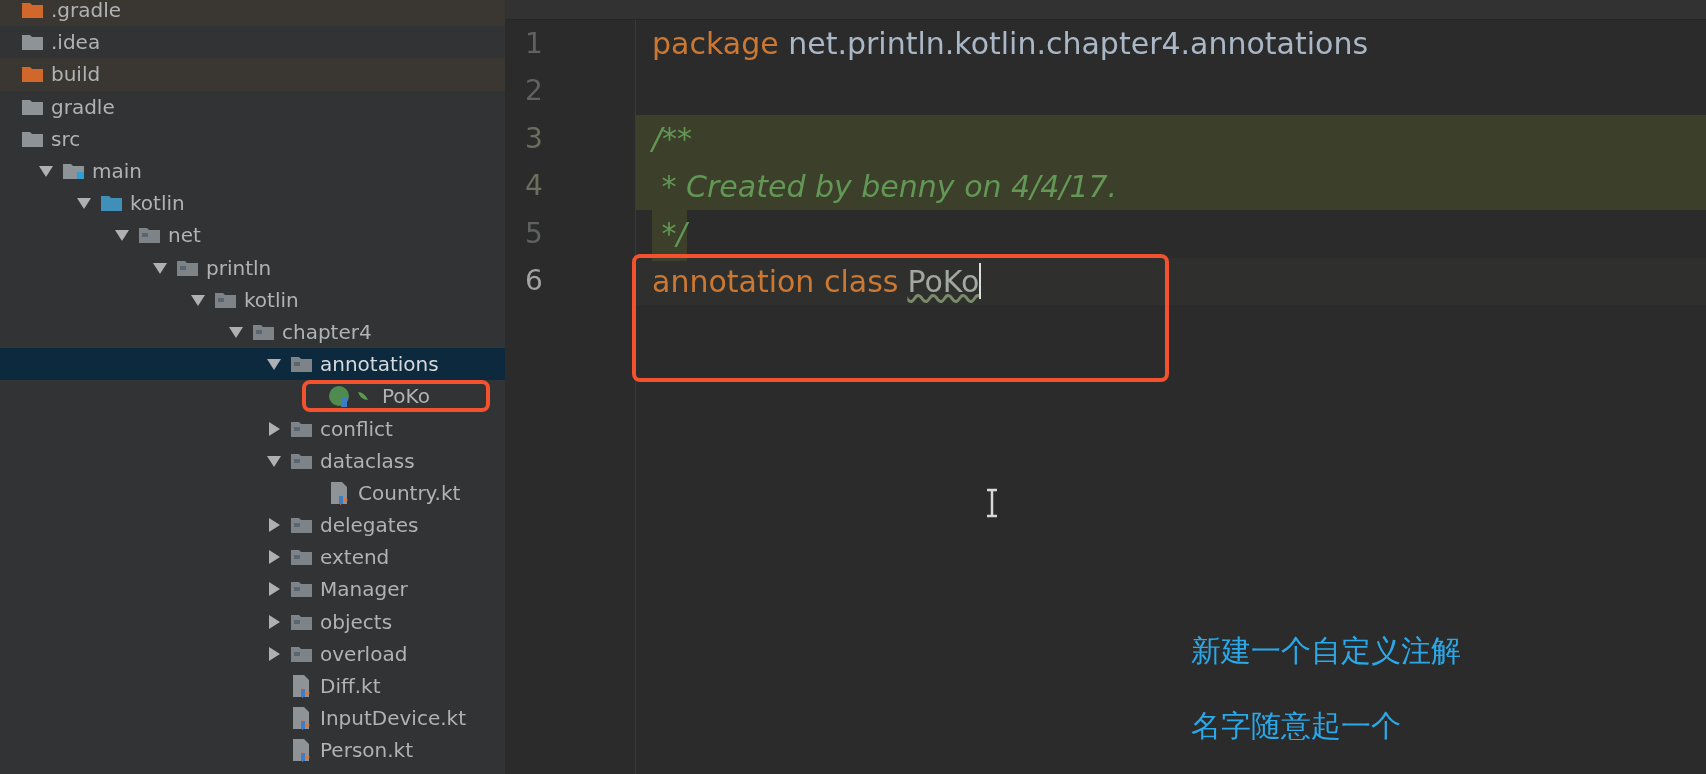 Image resolution: width=1706 pixels, height=774 pixels. Describe the element at coordinates (252, 460) in the screenshot. I see `tree-item: dataclass` at that location.